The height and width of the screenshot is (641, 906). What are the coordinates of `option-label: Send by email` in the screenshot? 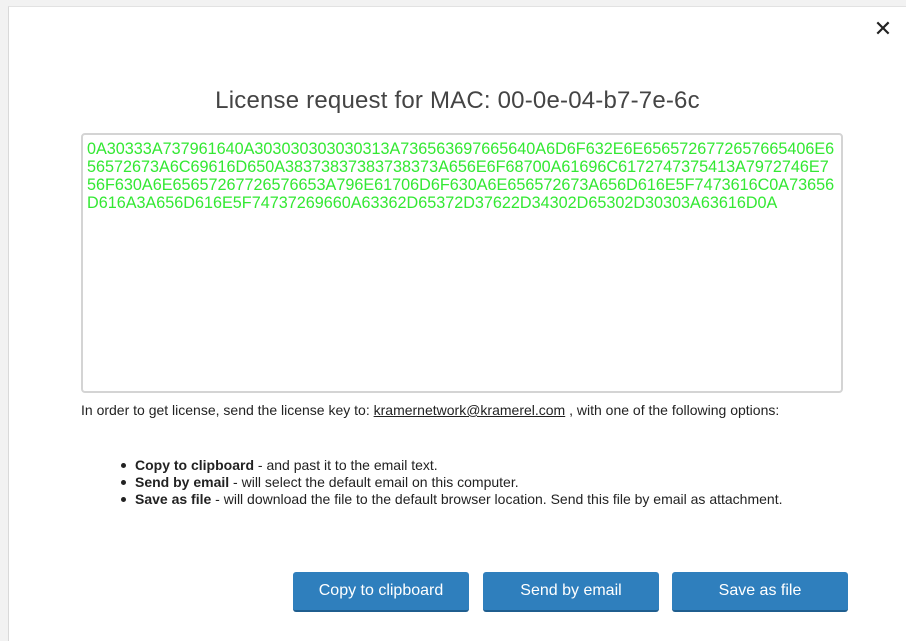 It's located at (182, 482).